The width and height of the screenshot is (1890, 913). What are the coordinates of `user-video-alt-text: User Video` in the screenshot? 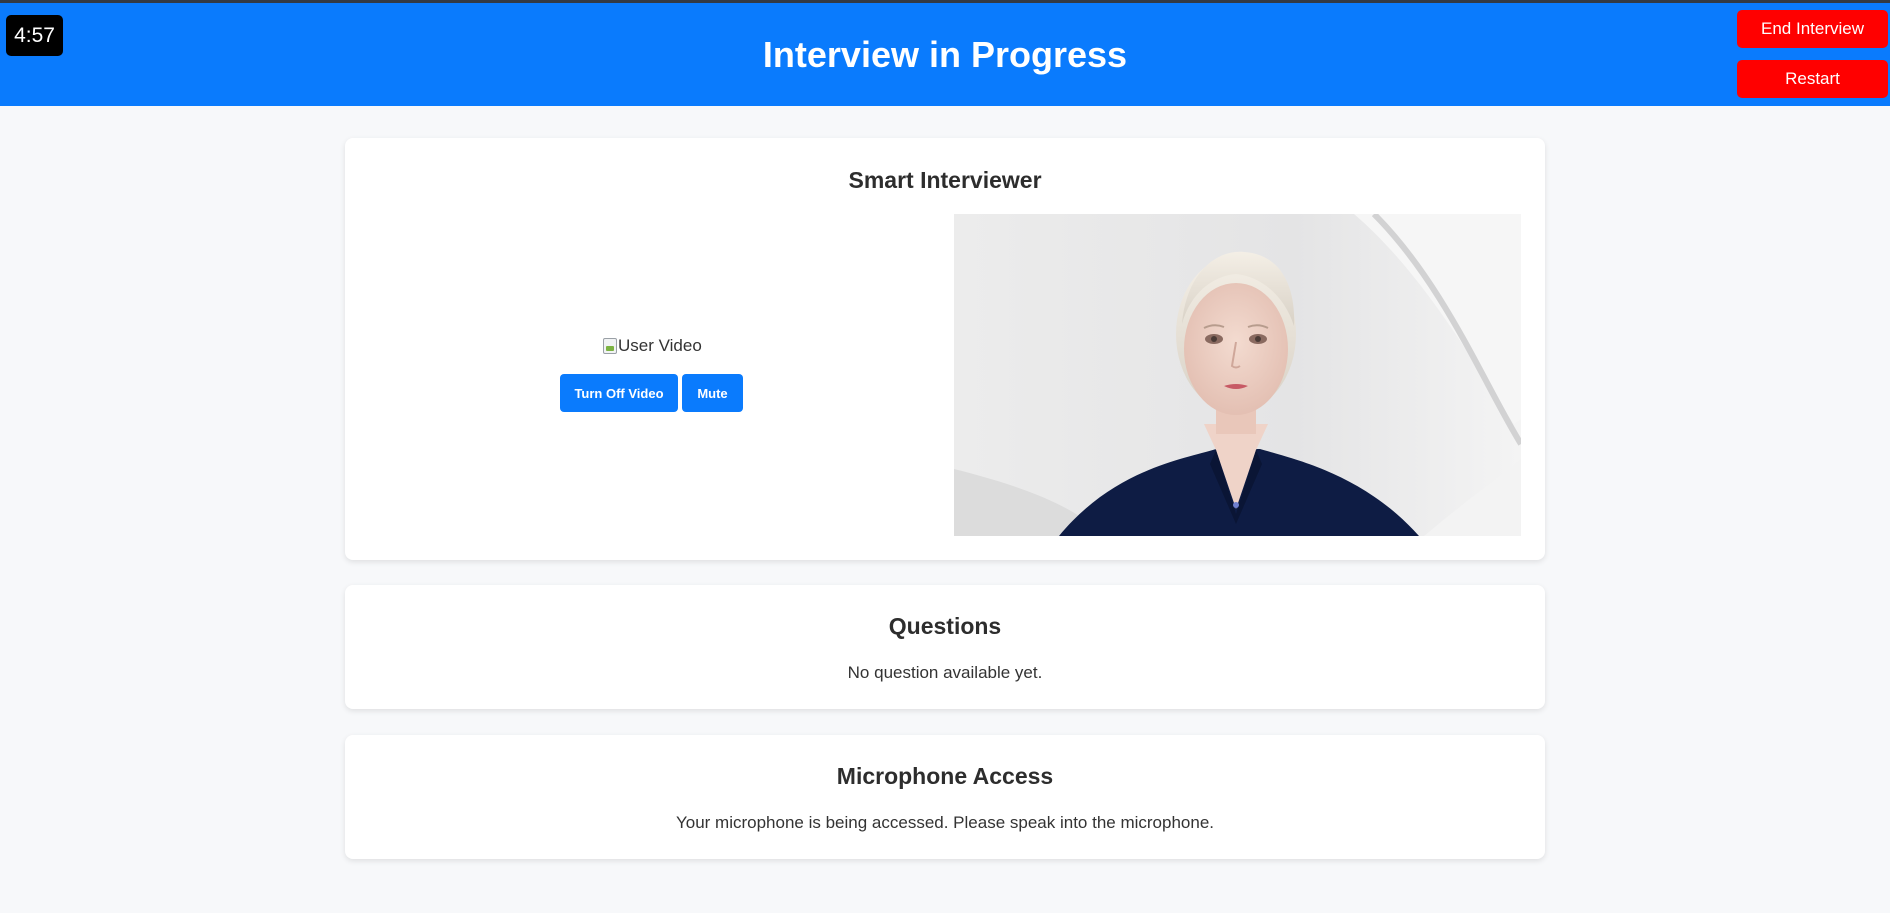 It's located at (660, 345).